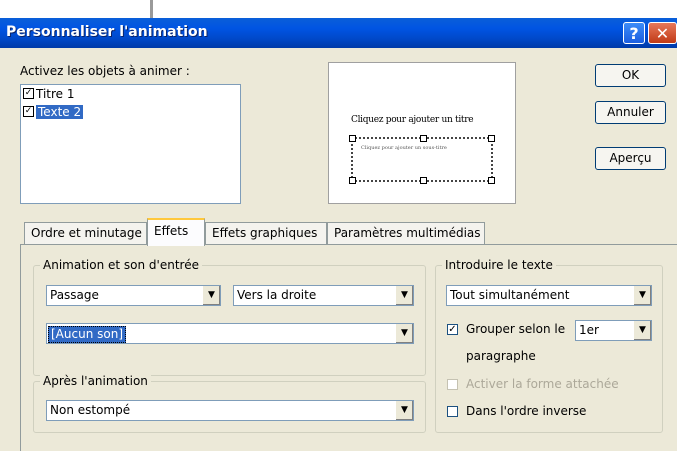 The image size is (677, 451). Describe the element at coordinates (516, 329) in the screenshot. I see `group-by-label: Grouper selon le` at that location.